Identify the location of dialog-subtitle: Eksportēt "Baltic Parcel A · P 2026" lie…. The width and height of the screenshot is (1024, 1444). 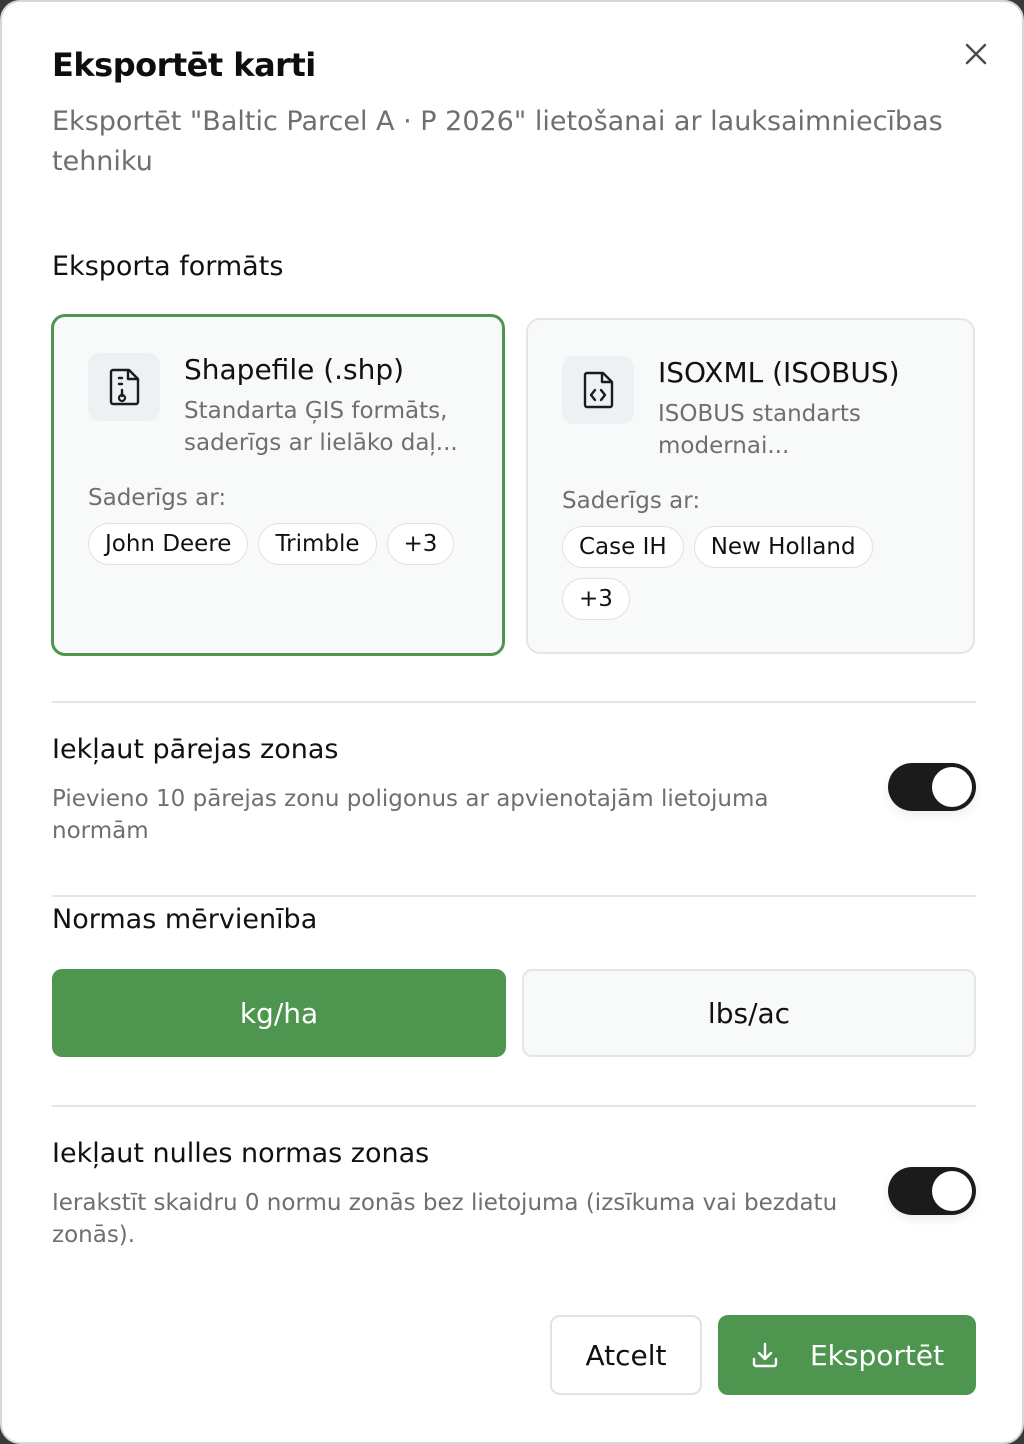
(497, 141).